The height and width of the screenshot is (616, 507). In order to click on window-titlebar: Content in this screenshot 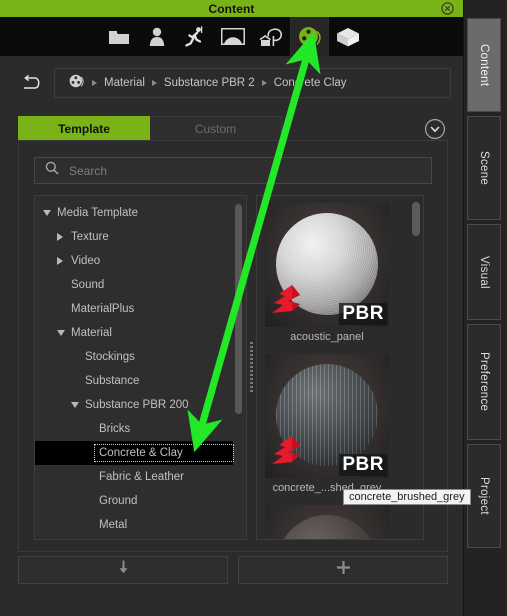, I will do `click(231, 8)`.